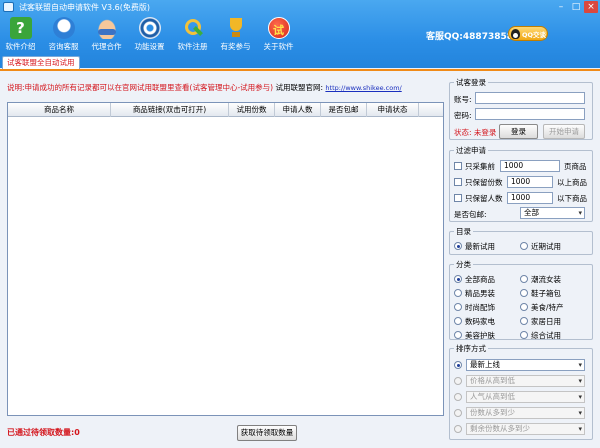 The height and width of the screenshot is (448, 600). I want to click on only-collect-checkbox, so click(458, 166).